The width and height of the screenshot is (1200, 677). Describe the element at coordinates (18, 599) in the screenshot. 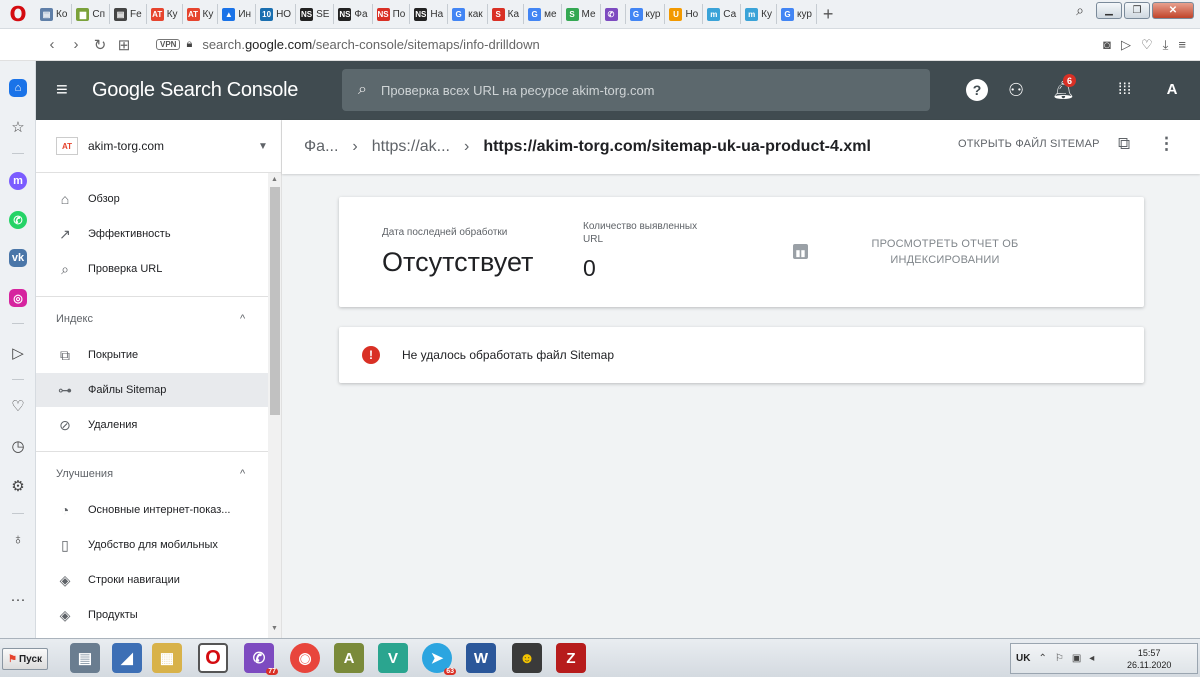

I see `more-icon: ···` at that location.